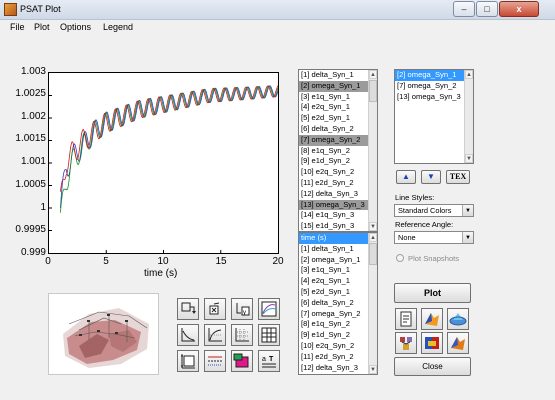  What do you see at coordinates (338, 249) in the screenshot?
I see `x-axis-list-item: [1] delta_Syn_1` at bounding box center [338, 249].